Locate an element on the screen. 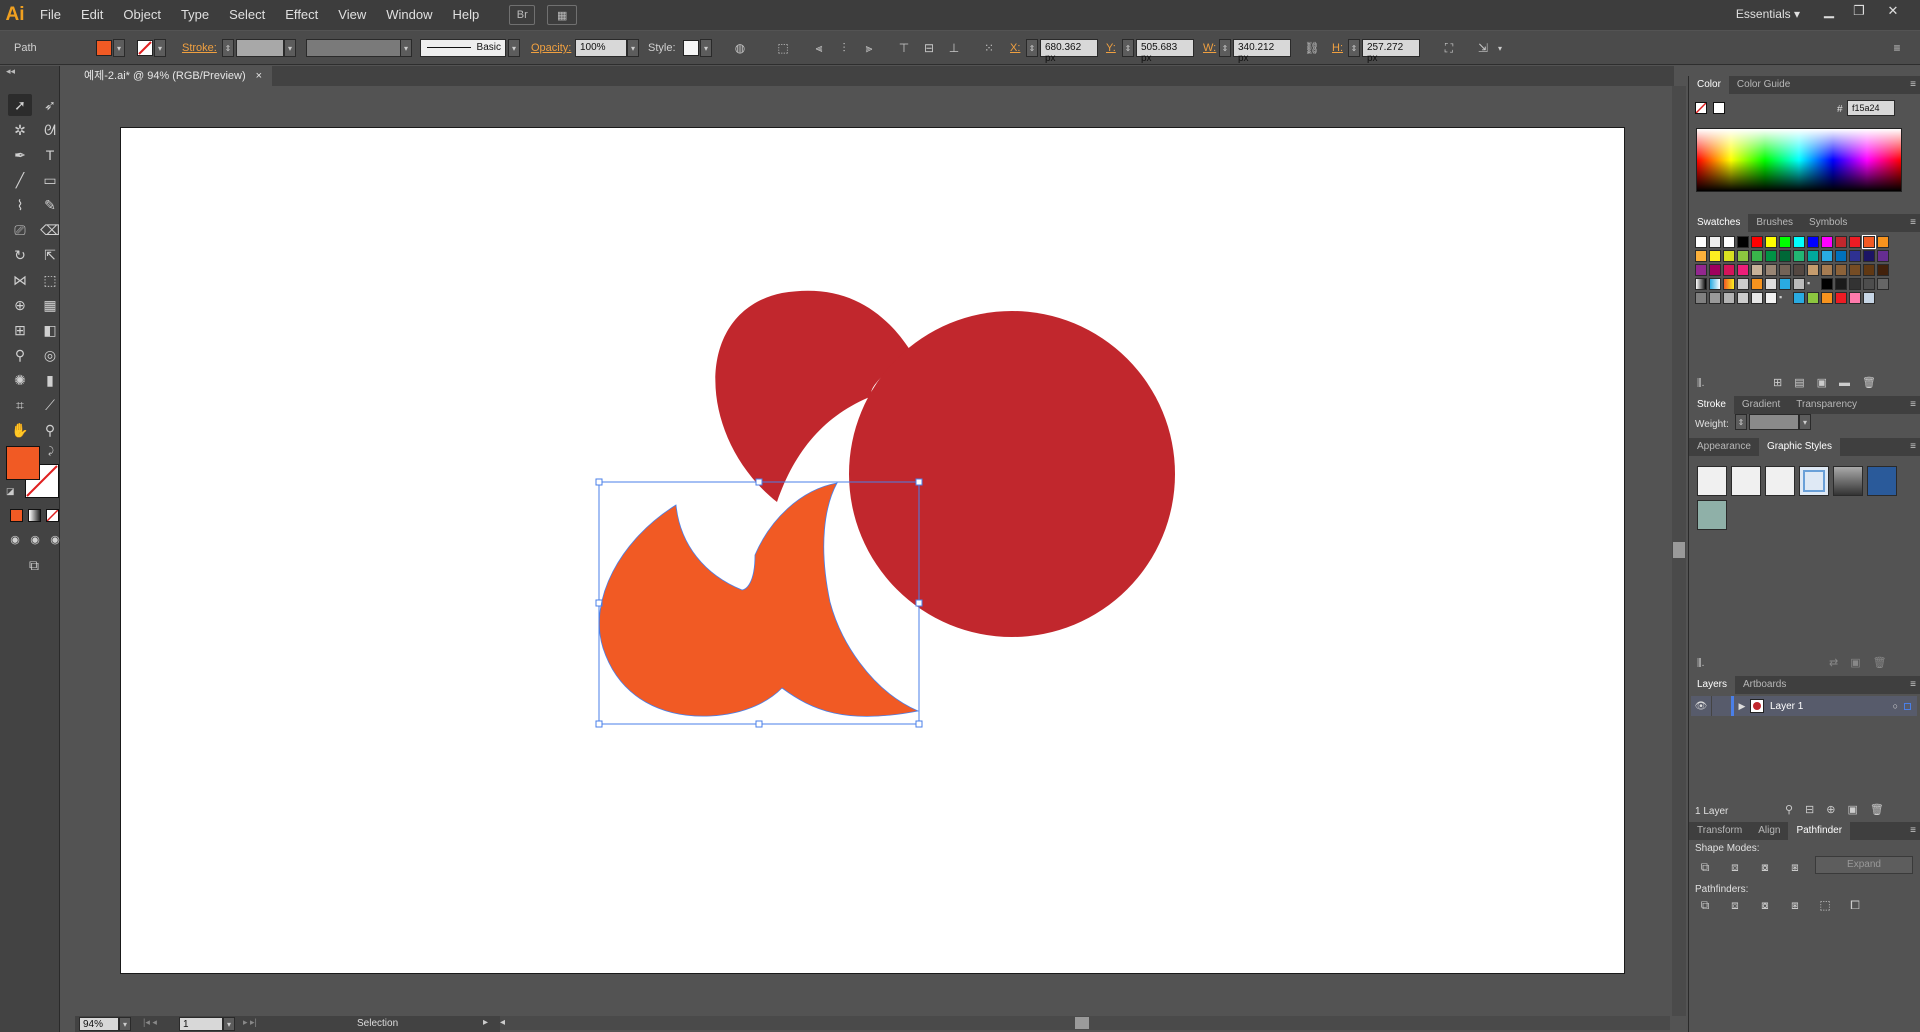 The width and height of the screenshot is (1920, 1032). styles-actions: ⇄▣🗑 is located at coordinates (1864, 662).